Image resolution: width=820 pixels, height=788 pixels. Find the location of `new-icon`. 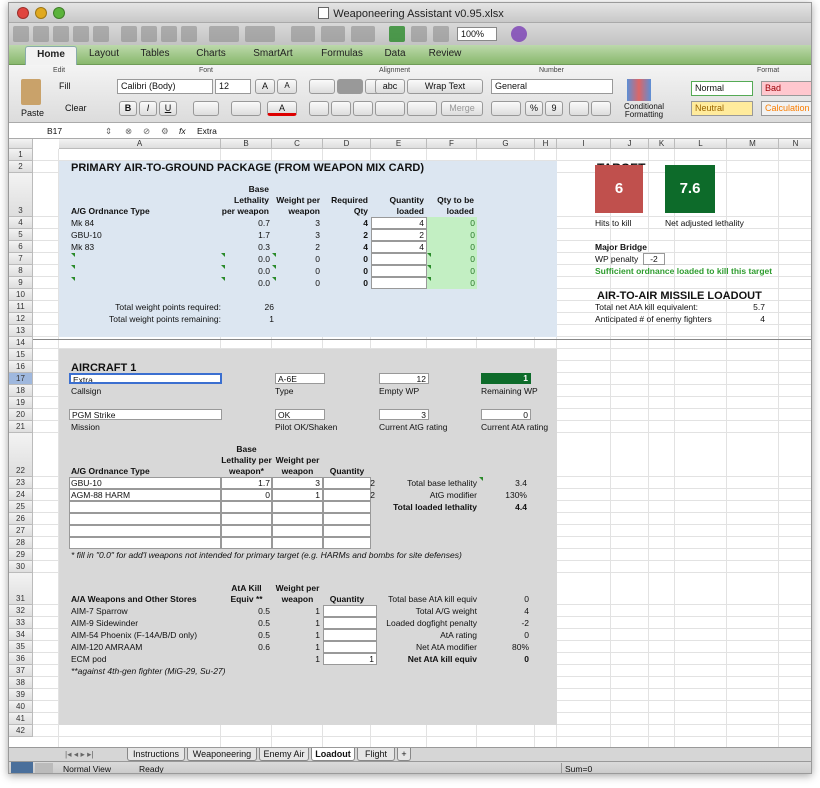

new-icon is located at coordinates (21, 34).